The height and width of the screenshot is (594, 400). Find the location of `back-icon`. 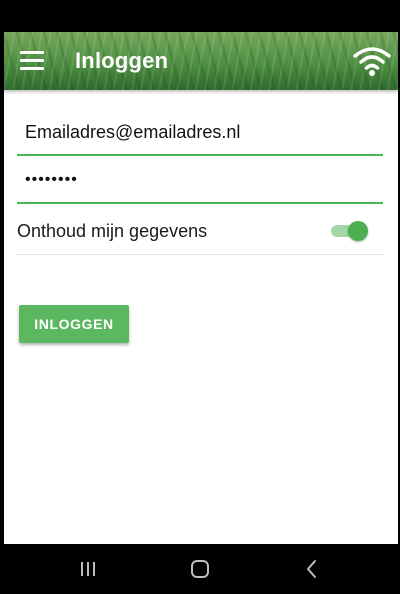

back-icon is located at coordinates (312, 569).